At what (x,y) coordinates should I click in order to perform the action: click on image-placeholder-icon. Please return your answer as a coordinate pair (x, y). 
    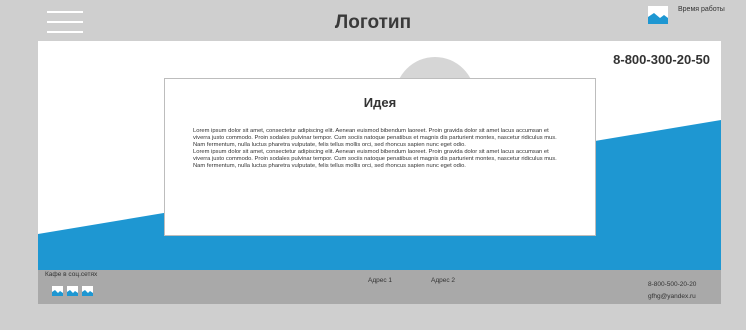
    Looking at the image, I should click on (658, 15).